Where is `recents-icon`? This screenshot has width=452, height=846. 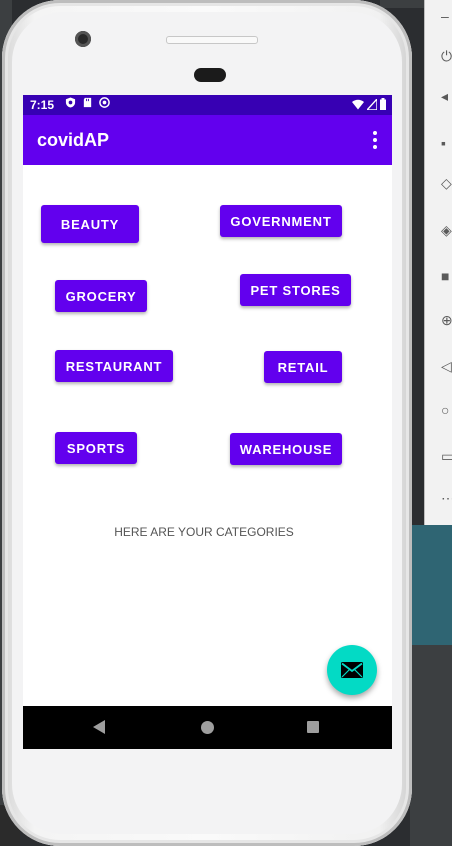
recents-icon is located at coordinates (313, 727).